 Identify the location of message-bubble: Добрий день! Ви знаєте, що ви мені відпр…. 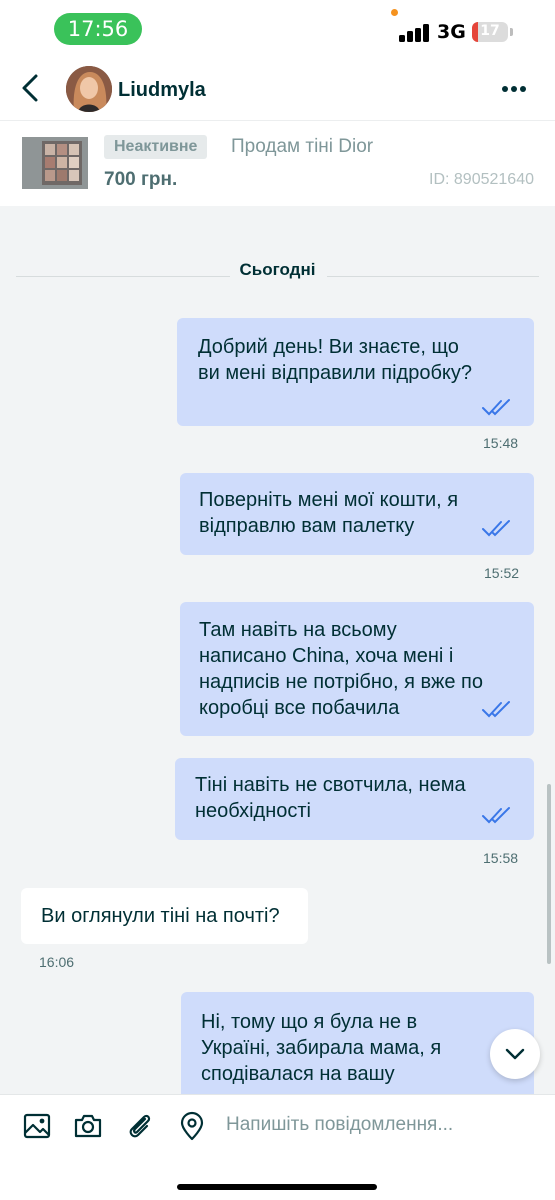
(355, 372).